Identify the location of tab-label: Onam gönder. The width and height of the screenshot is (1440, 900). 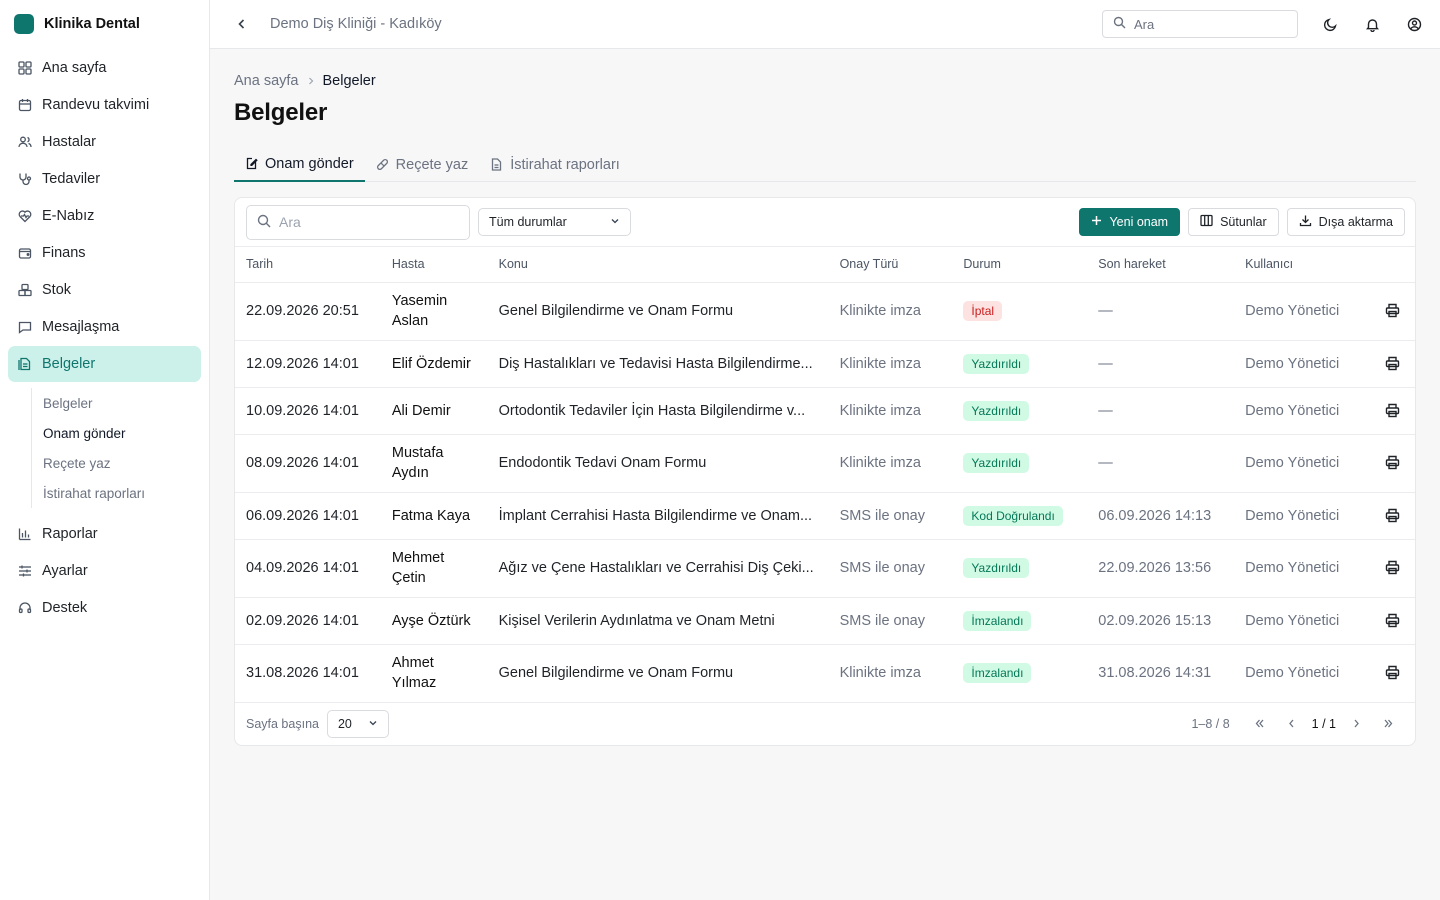
(309, 163).